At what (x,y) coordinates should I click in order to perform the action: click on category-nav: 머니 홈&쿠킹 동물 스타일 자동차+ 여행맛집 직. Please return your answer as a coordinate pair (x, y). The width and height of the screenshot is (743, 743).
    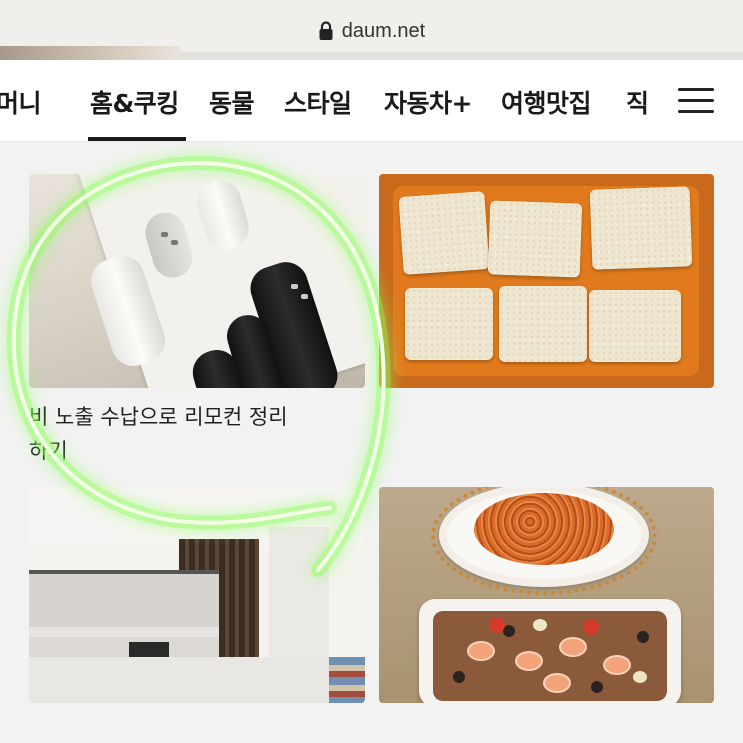
    Looking at the image, I should click on (371, 101).